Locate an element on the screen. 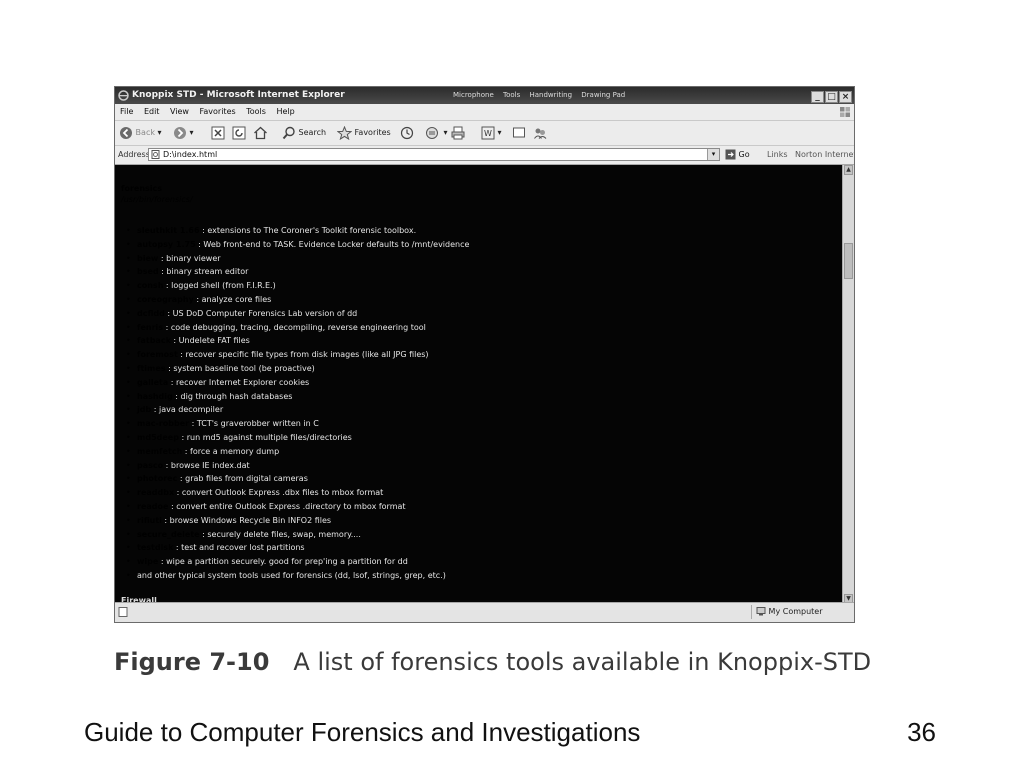  scroll-thumb is located at coordinates (848, 261).